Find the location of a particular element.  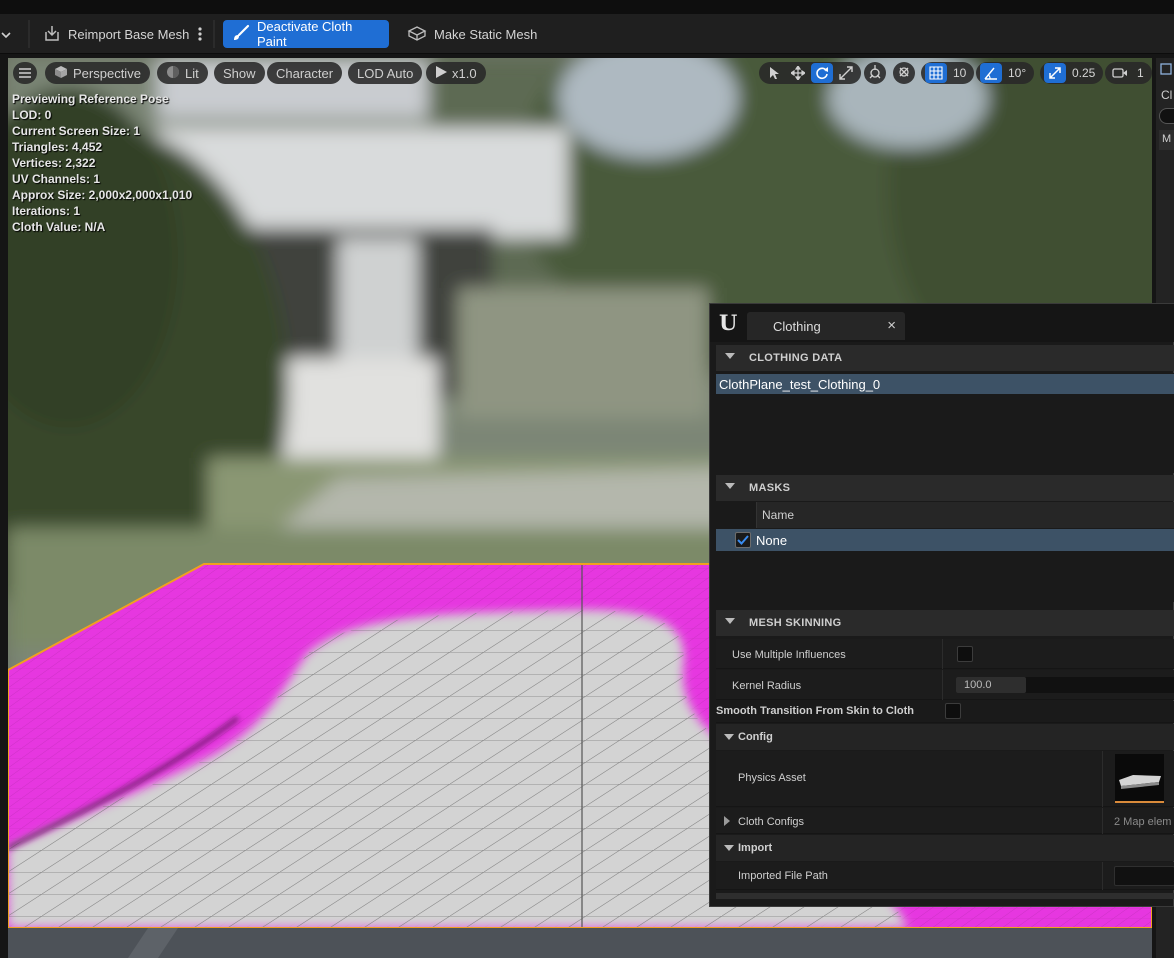

stat-line: Triangles: 4,452 is located at coordinates (57, 147).